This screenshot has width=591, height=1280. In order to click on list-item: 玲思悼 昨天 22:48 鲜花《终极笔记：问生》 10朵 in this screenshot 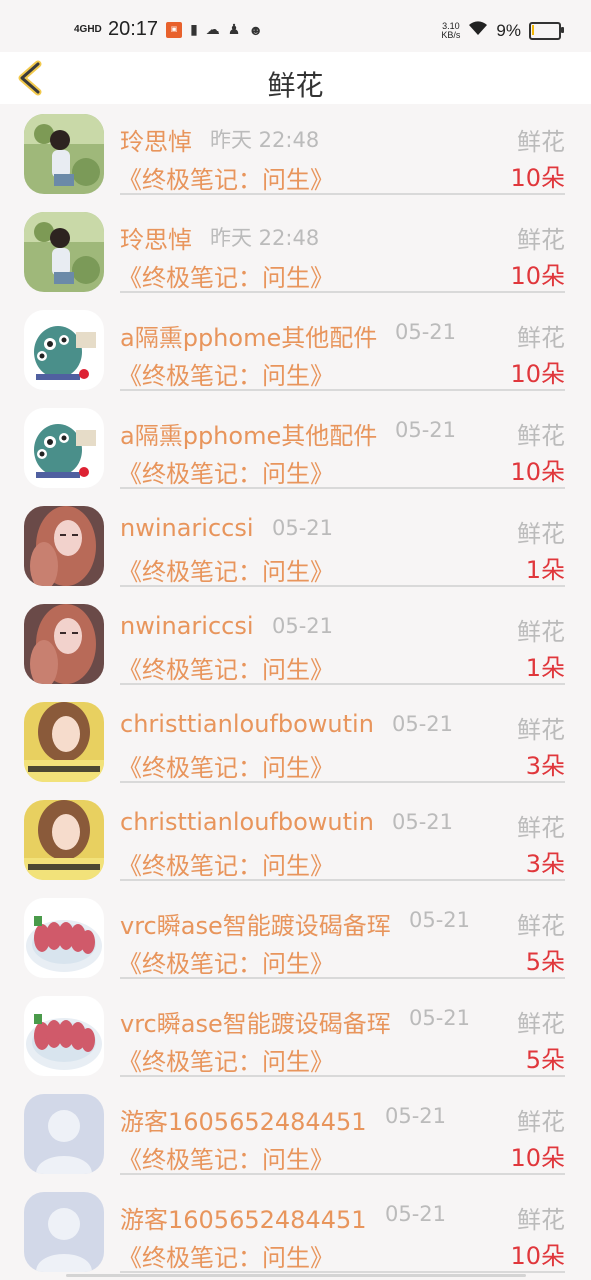, I will do `click(295, 153)`.